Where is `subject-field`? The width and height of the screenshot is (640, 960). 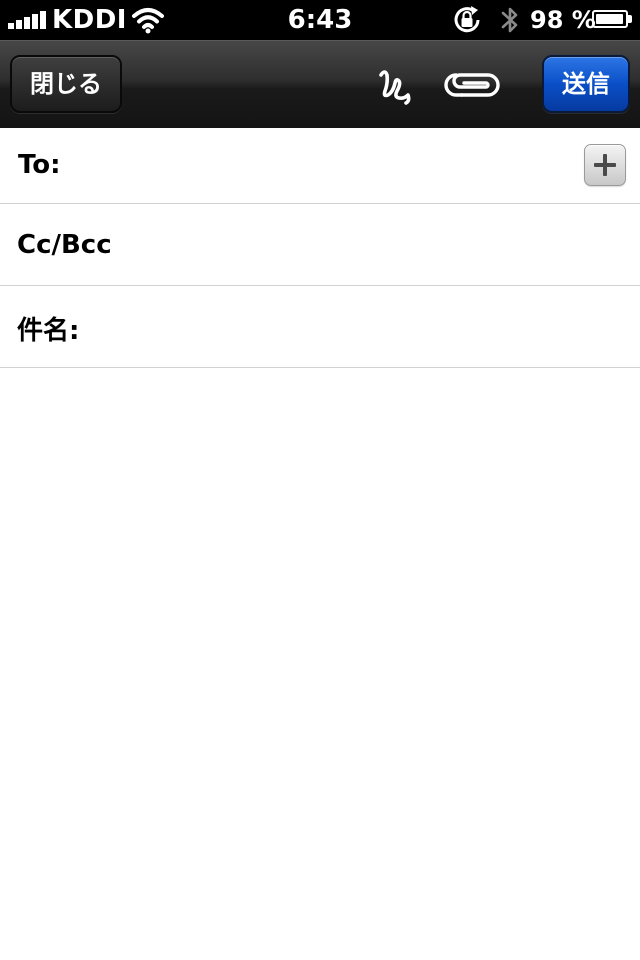
subject-field is located at coordinates (357, 329).